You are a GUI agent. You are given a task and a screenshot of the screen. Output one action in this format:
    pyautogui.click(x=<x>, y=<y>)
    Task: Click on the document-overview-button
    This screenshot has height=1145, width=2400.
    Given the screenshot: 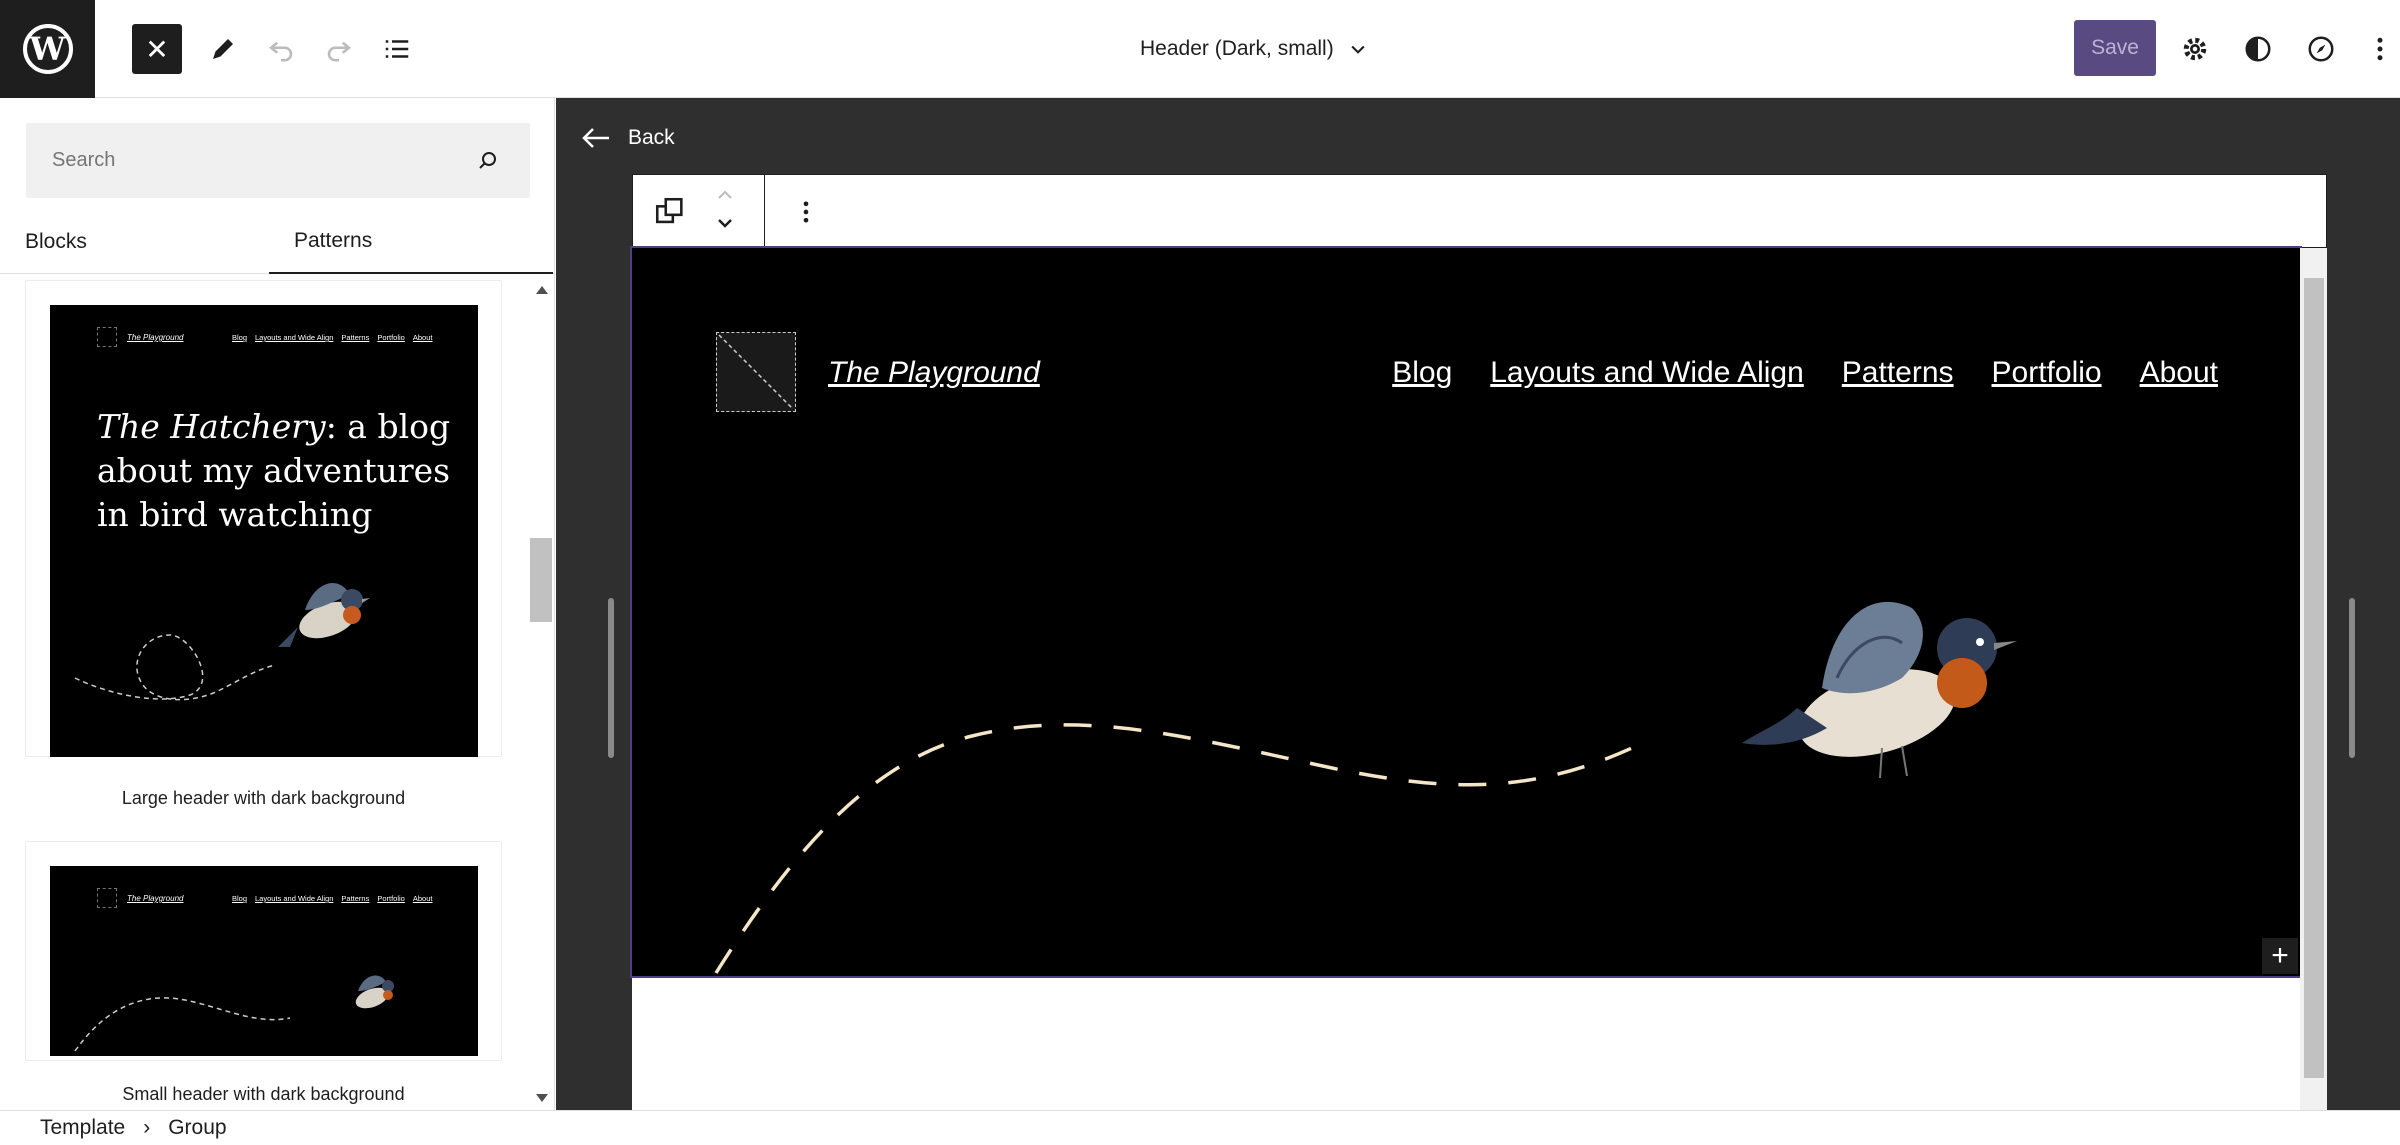 What is the action you would take?
    pyautogui.click(x=397, y=49)
    